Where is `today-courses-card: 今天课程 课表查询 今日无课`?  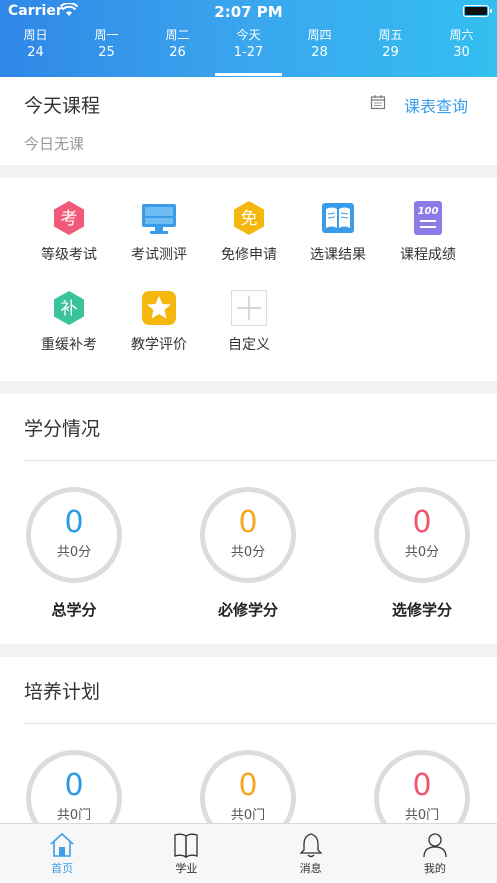 today-courses-card: 今天课程 课表查询 今日无课 is located at coordinates (248, 121).